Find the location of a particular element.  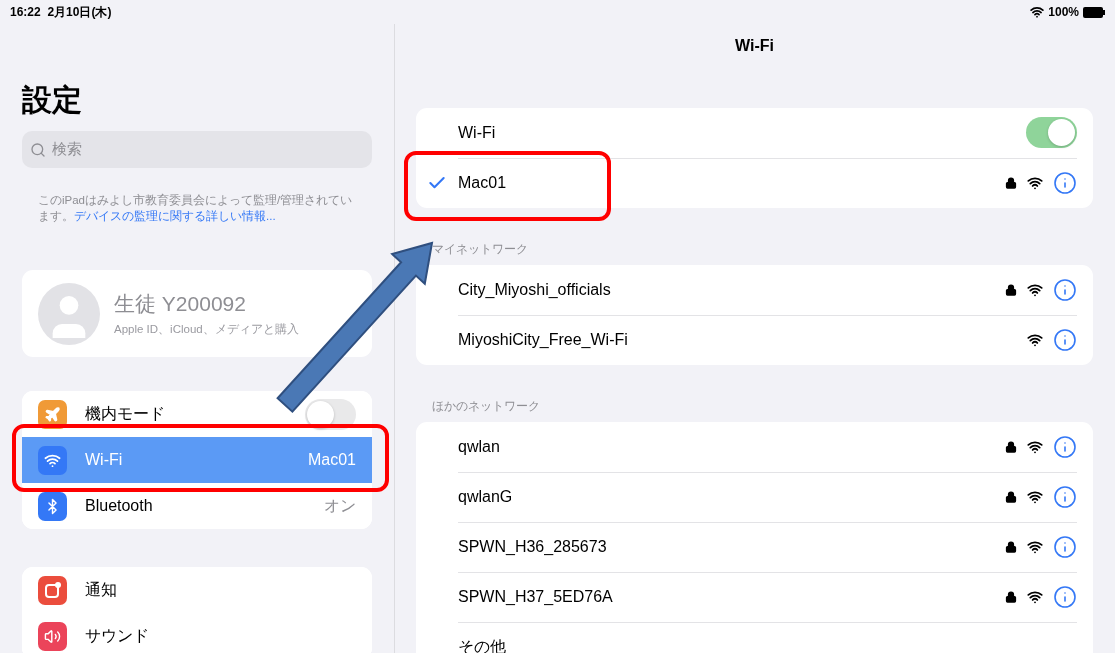

wifi-label: Wi-Fi is located at coordinates (477, 132).